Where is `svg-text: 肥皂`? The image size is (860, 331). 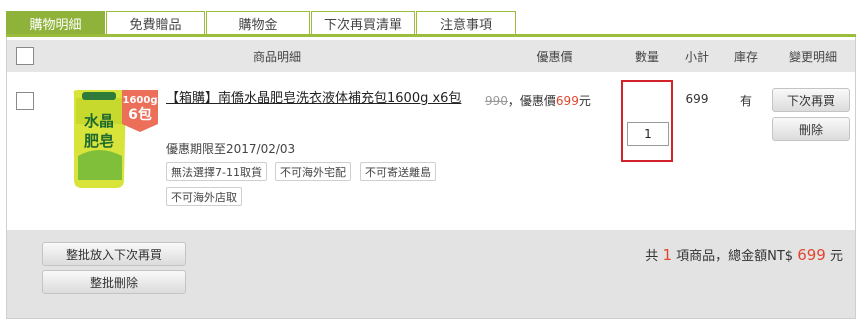 svg-text: 肥皂 is located at coordinates (99, 141).